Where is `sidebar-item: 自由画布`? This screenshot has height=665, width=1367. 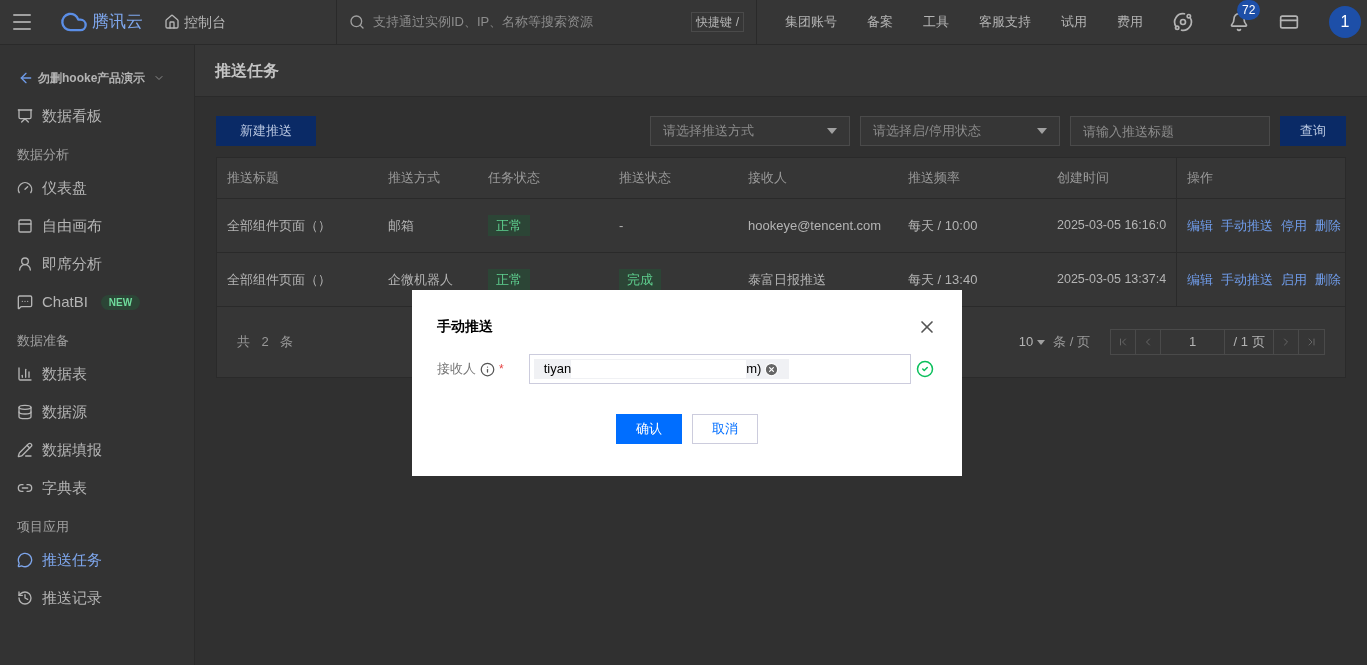
sidebar-item: 自由画布 is located at coordinates (97, 226).